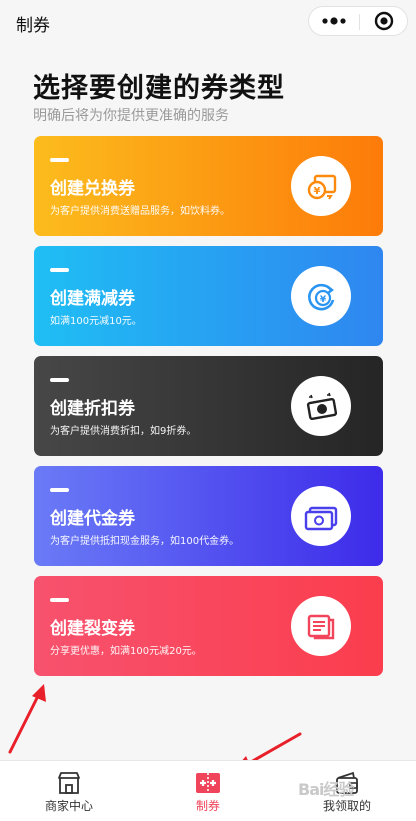 The width and height of the screenshot is (416, 821). What do you see at coordinates (321, 406) in the screenshot?
I see `discount-note-icon` at bounding box center [321, 406].